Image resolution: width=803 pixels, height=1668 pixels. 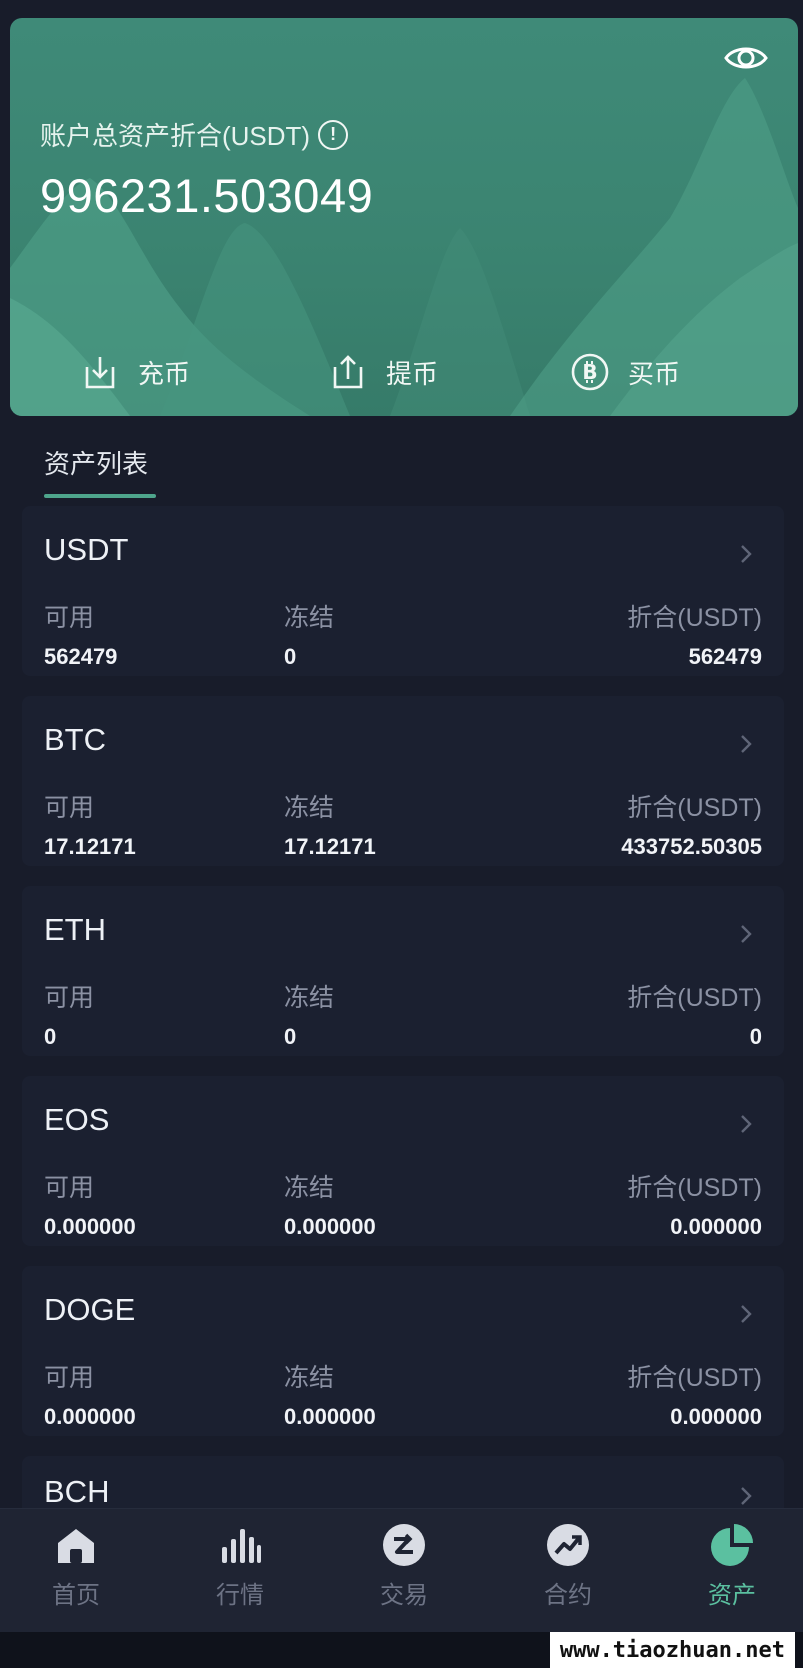 I want to click on upload-icon, so click(x=348, y=372).